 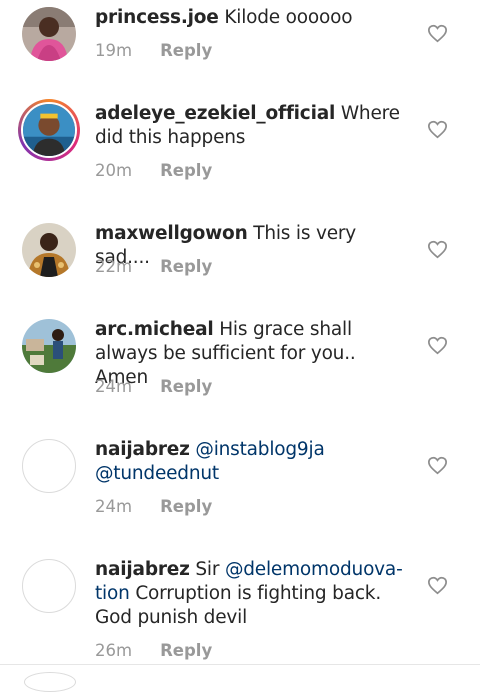 What do you see at coordinates (207, 569) in the screenshot?
I see `comment-body: Sir` at bounding box center [207, 569].